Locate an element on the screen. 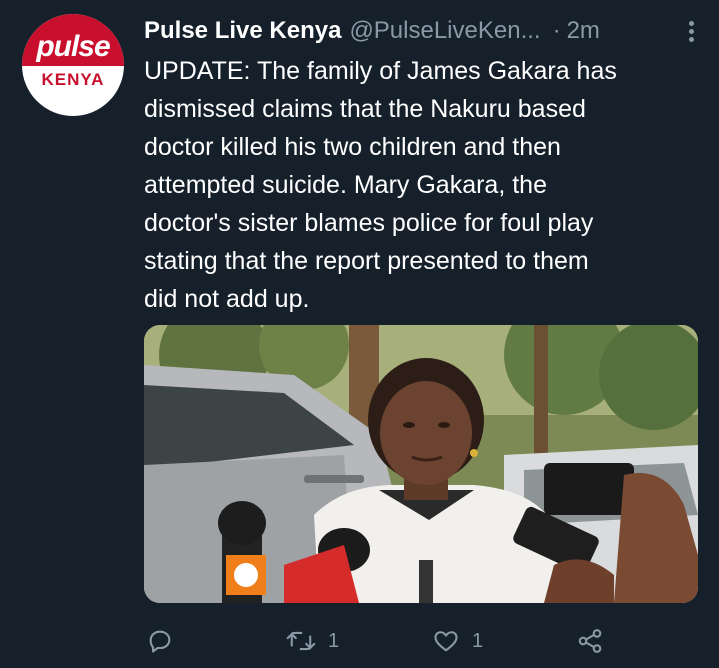 Image resolution: width=719 pixels, height=668 pixels. share-icon is located at coordinates (590, 641).